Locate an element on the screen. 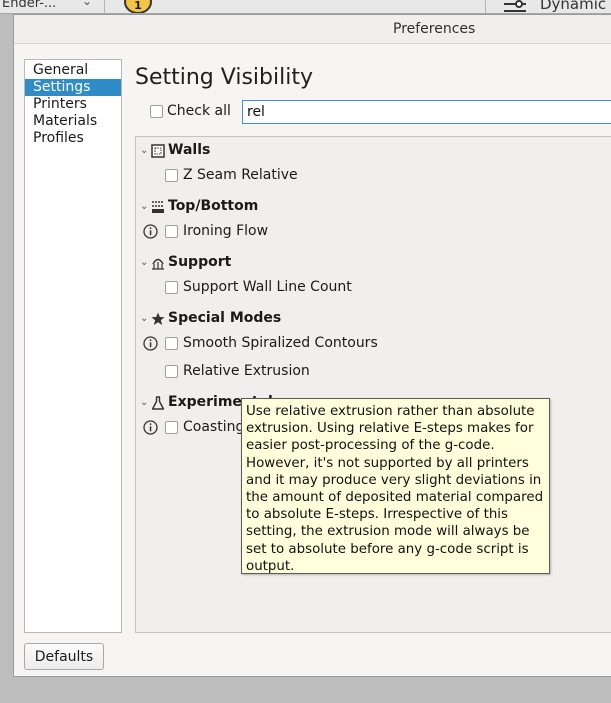  sliders-icon is located at coordinates (515, 7).